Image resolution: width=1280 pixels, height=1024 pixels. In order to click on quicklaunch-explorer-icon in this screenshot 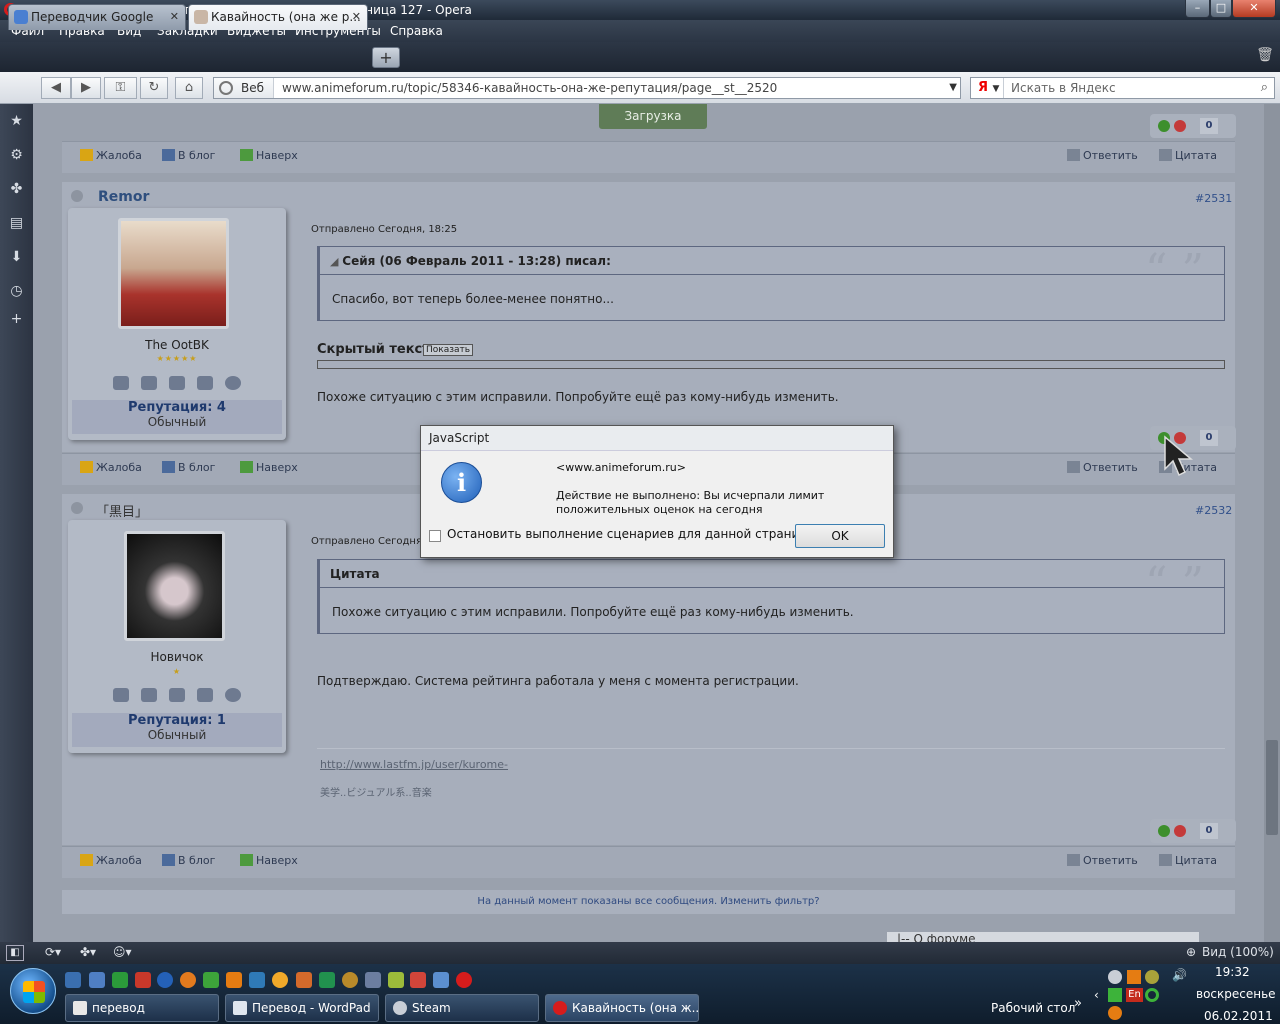, I will do `click(73, 980)`.